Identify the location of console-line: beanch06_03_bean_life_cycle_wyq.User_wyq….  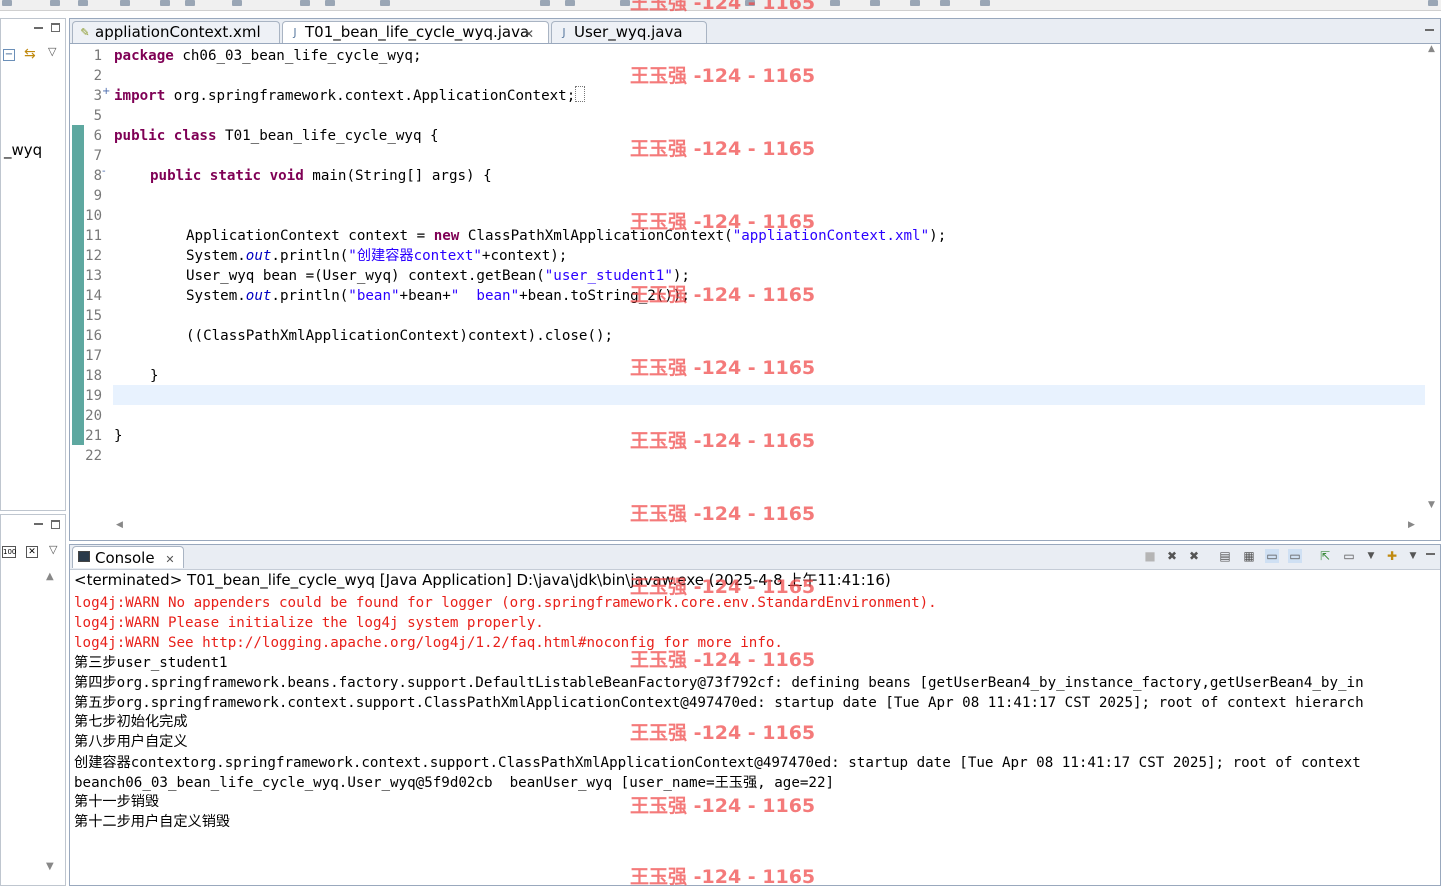
(454, 783).